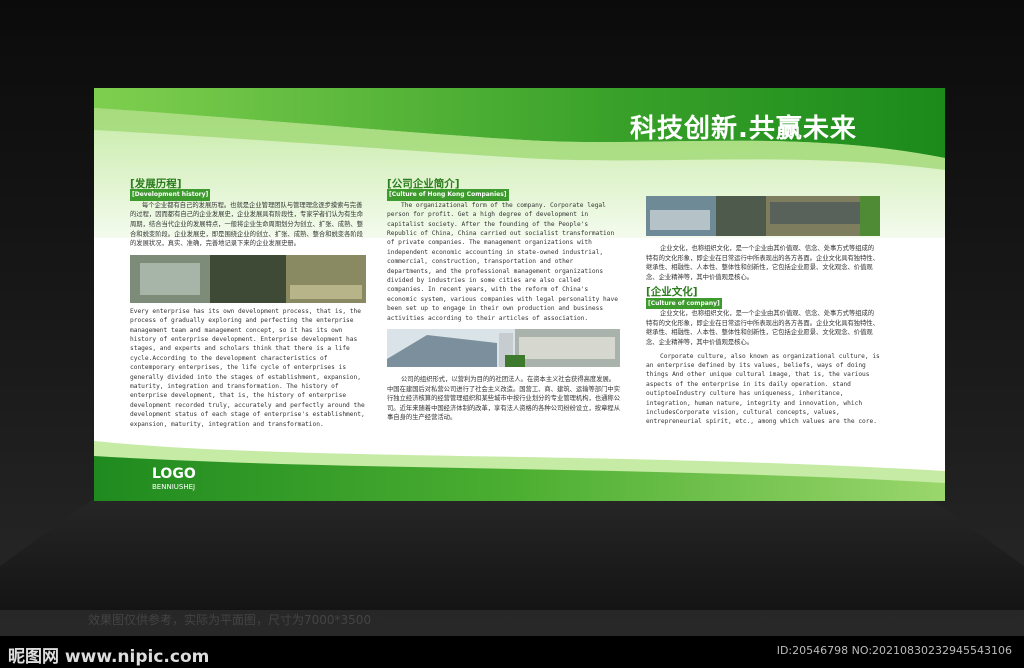  I want to click on section-subtitle-culture: [Culture of company], so click(684, 303).